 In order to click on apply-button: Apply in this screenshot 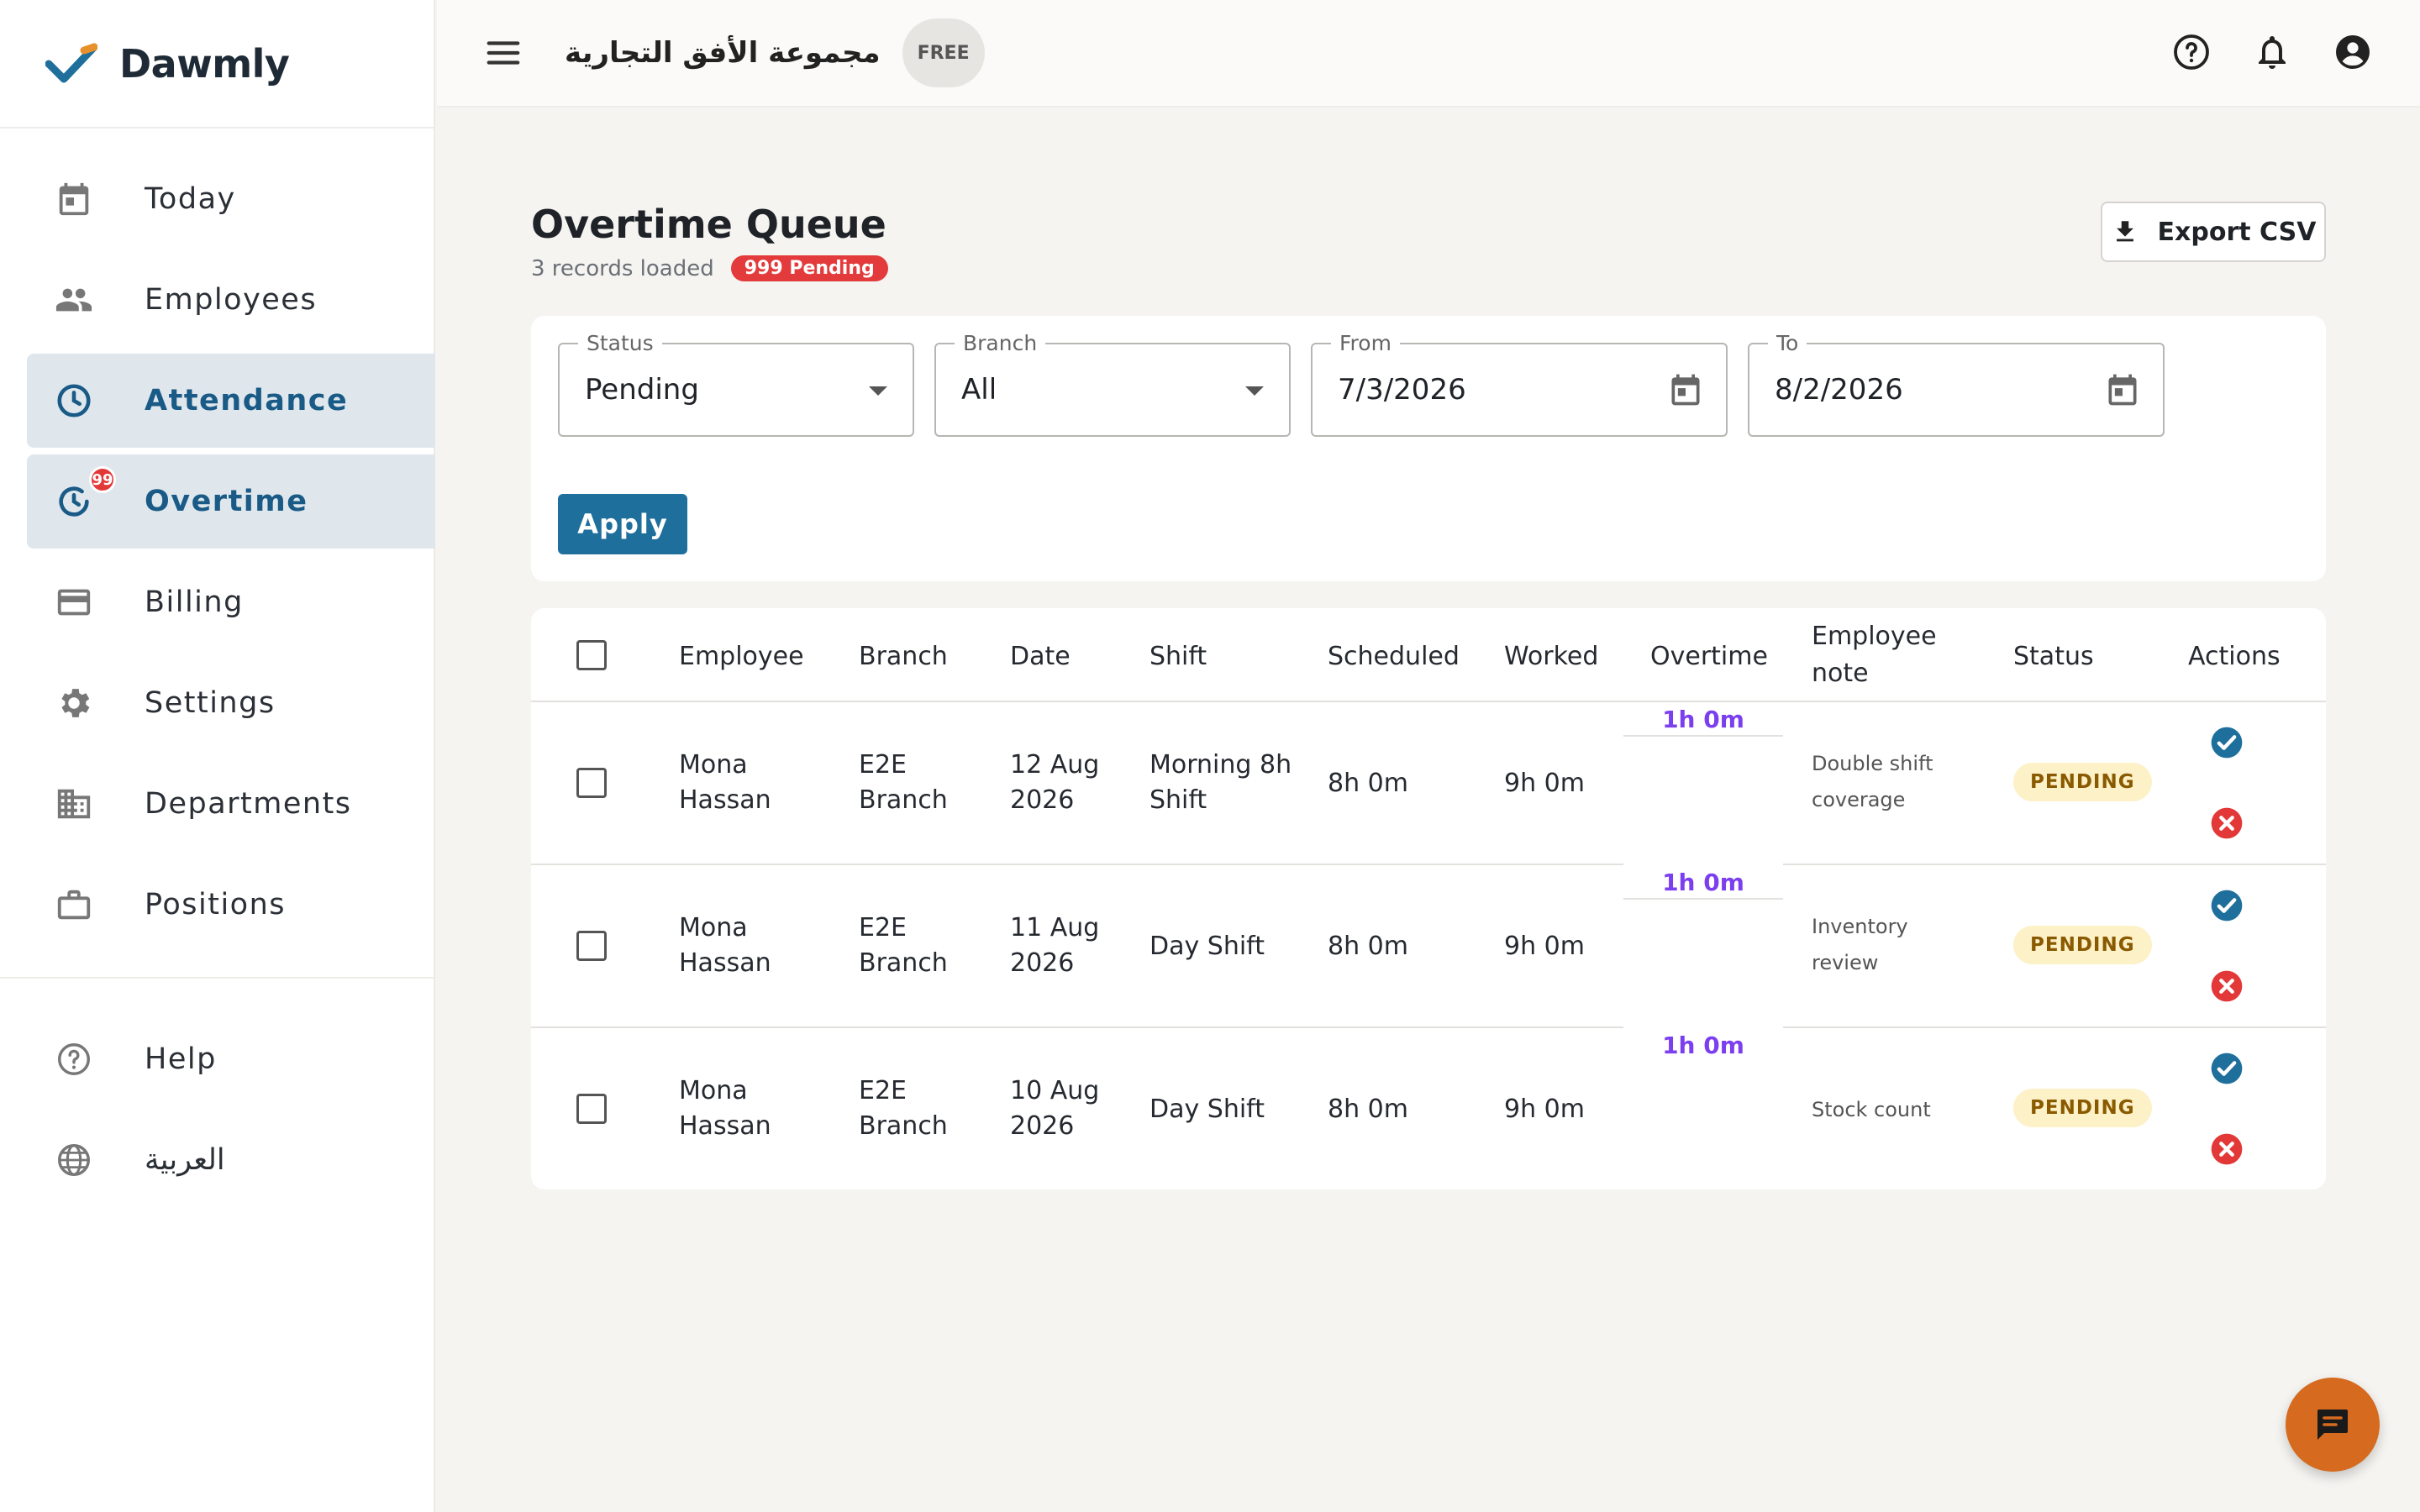, I will do `click(622, 524)`.